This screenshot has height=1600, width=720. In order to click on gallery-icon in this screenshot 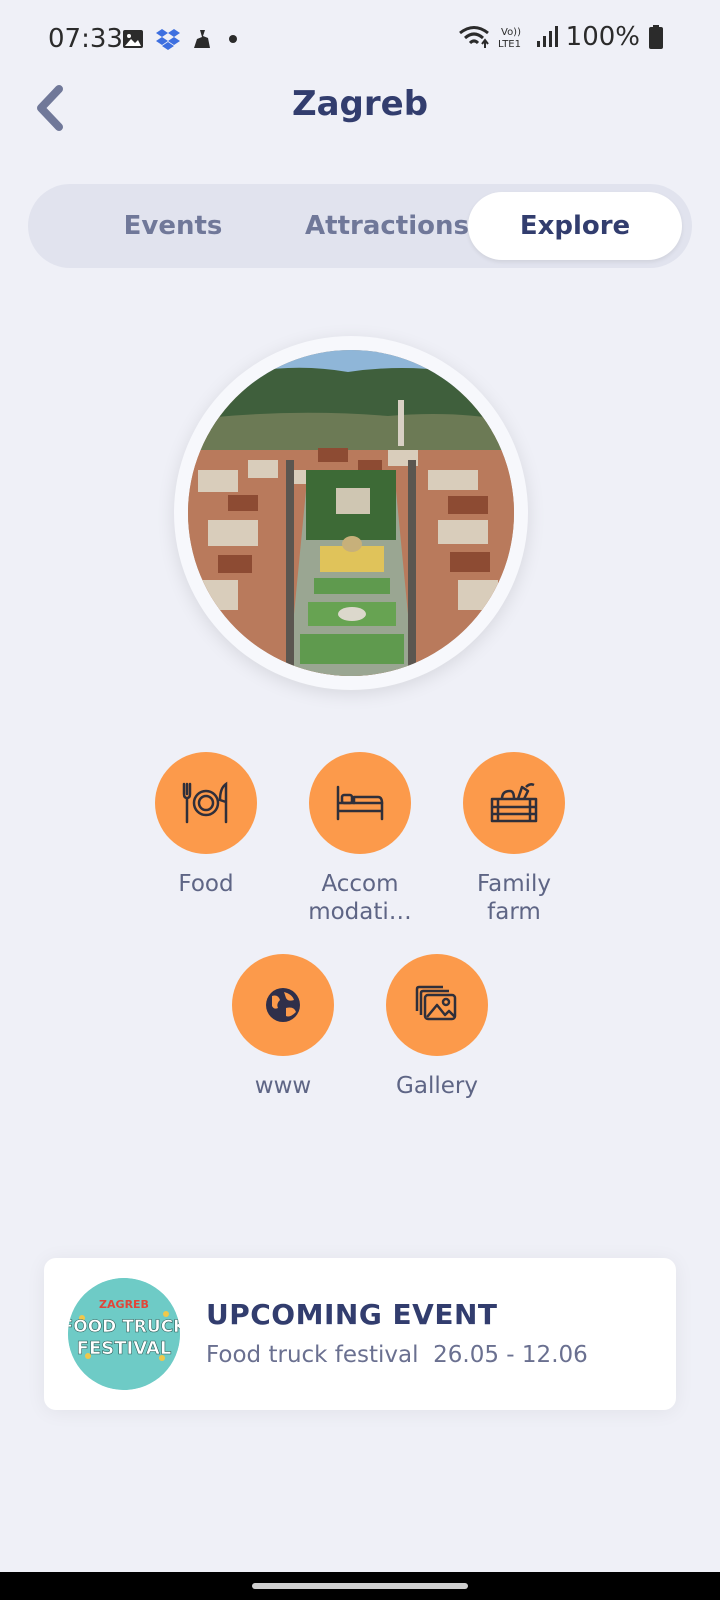, I will do `click(436, 1003)`.